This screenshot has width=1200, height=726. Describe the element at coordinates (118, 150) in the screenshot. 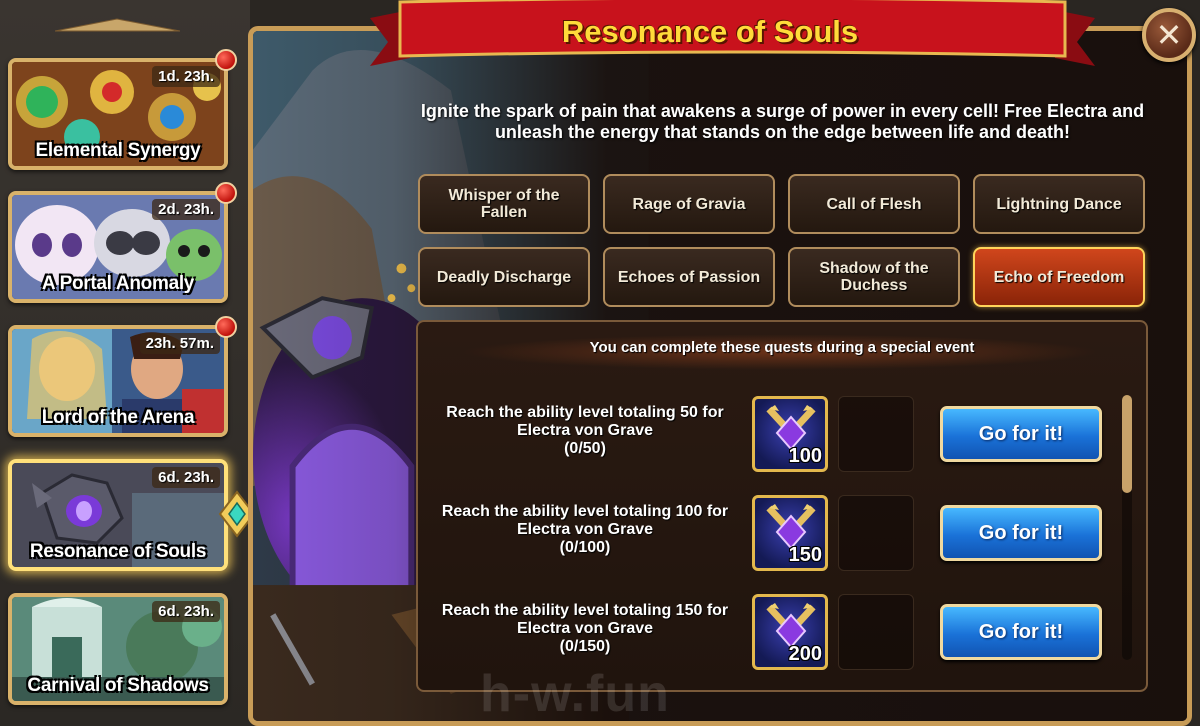

I see `event-name: Elemental Synergy` at that location.